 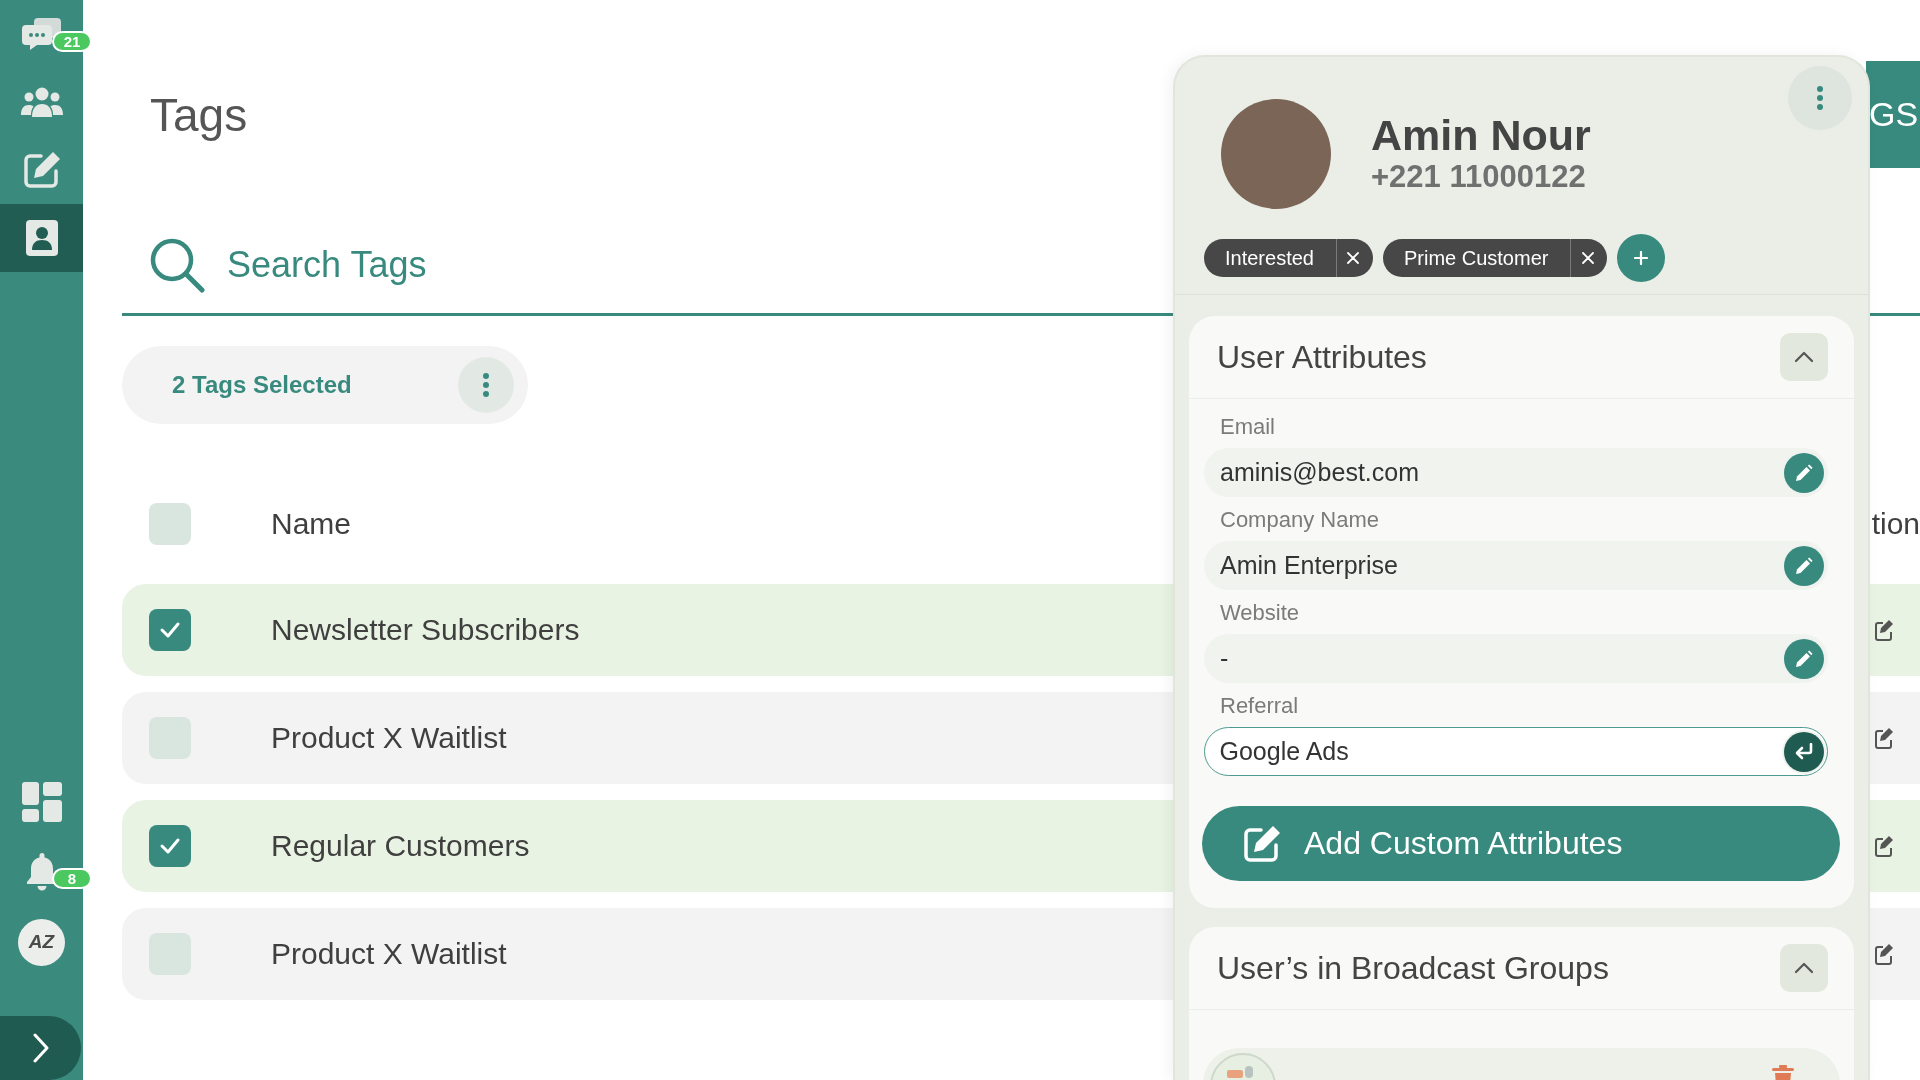 I want to click on logo-avatar: AZ, so click(x=41, y=942).